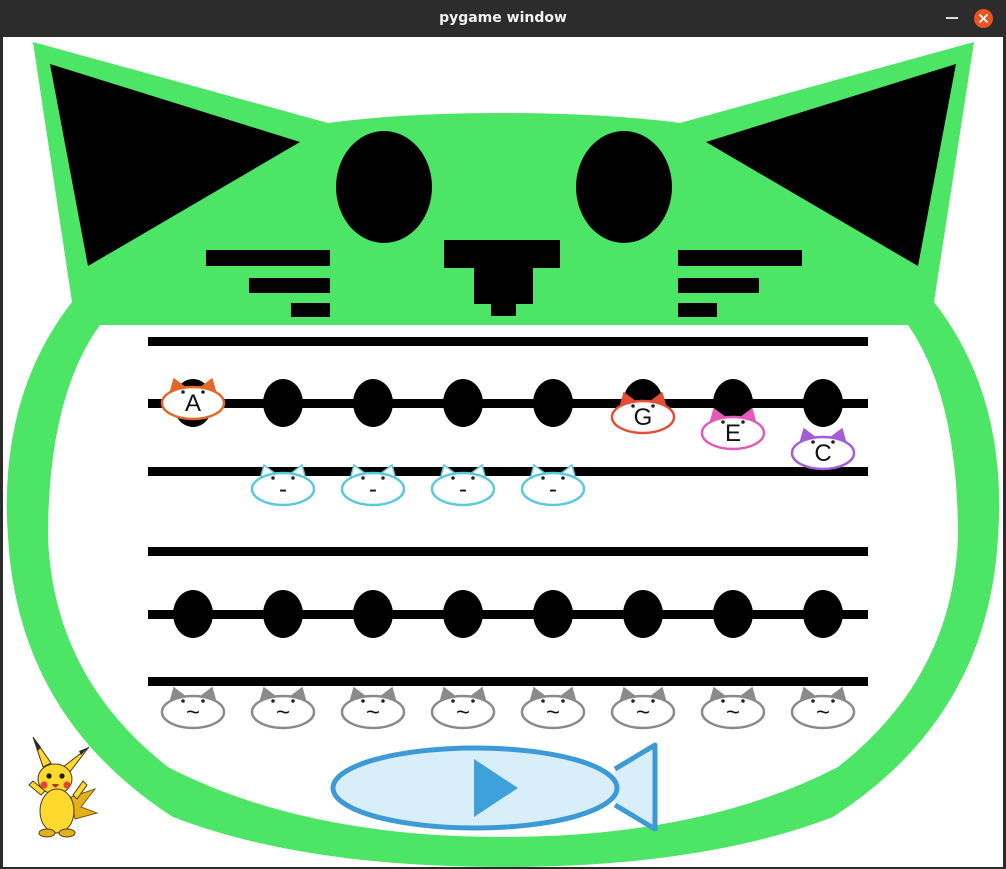 This screenshot has width=1006, height=869. I want to click on note-g-label: G, so click(643, 417).